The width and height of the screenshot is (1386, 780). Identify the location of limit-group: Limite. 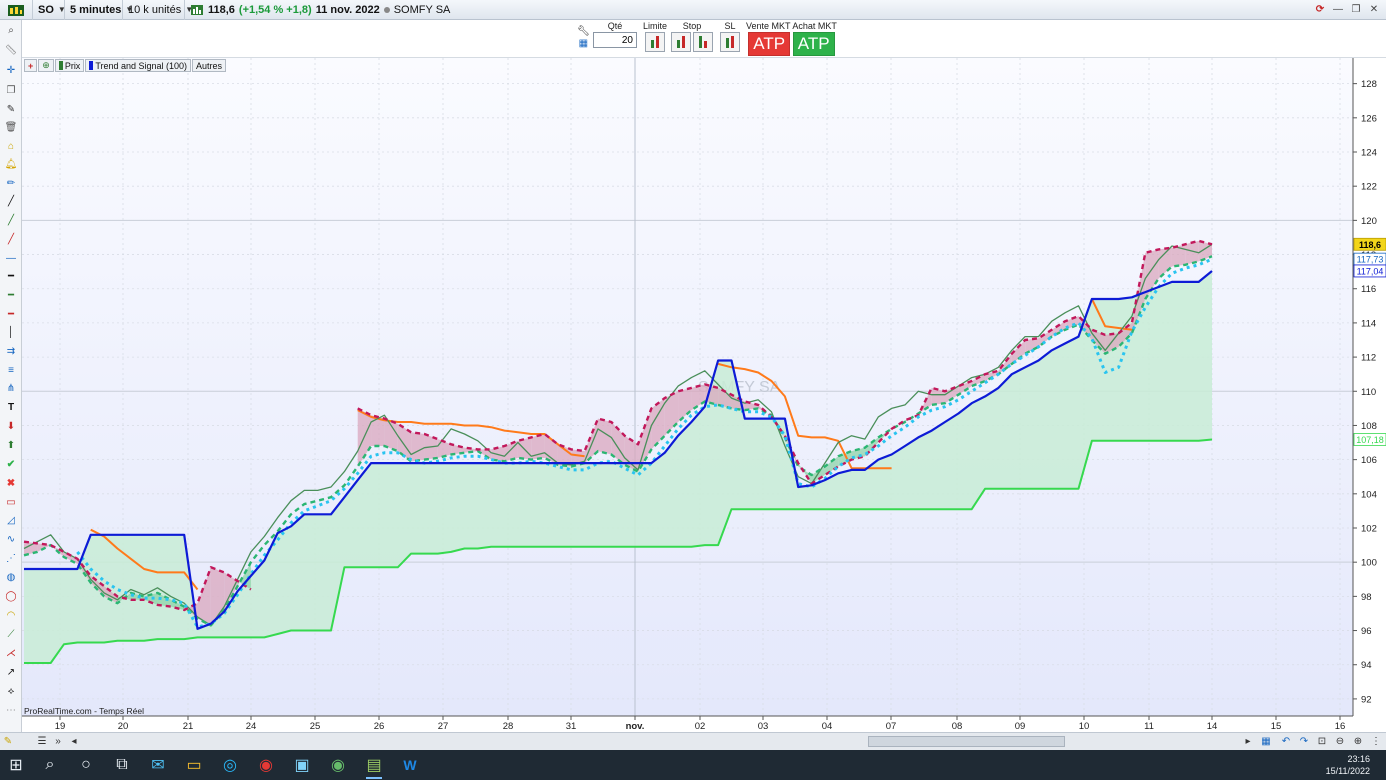
(655, 36).